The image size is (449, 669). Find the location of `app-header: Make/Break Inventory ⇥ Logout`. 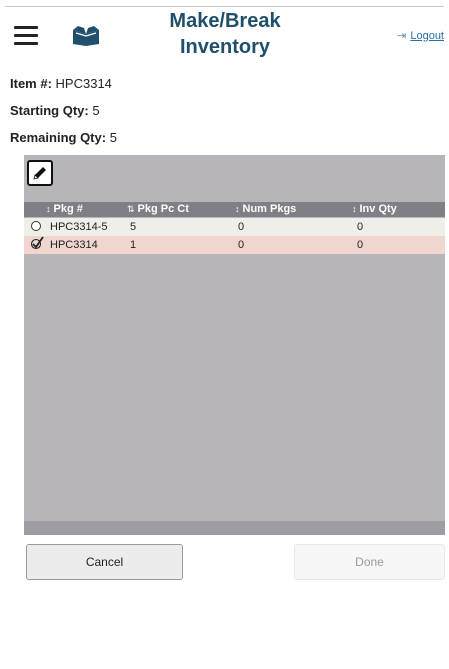

app-header: Make/Break Inventory ⇥ Logout is located at coordinates (224, 35).